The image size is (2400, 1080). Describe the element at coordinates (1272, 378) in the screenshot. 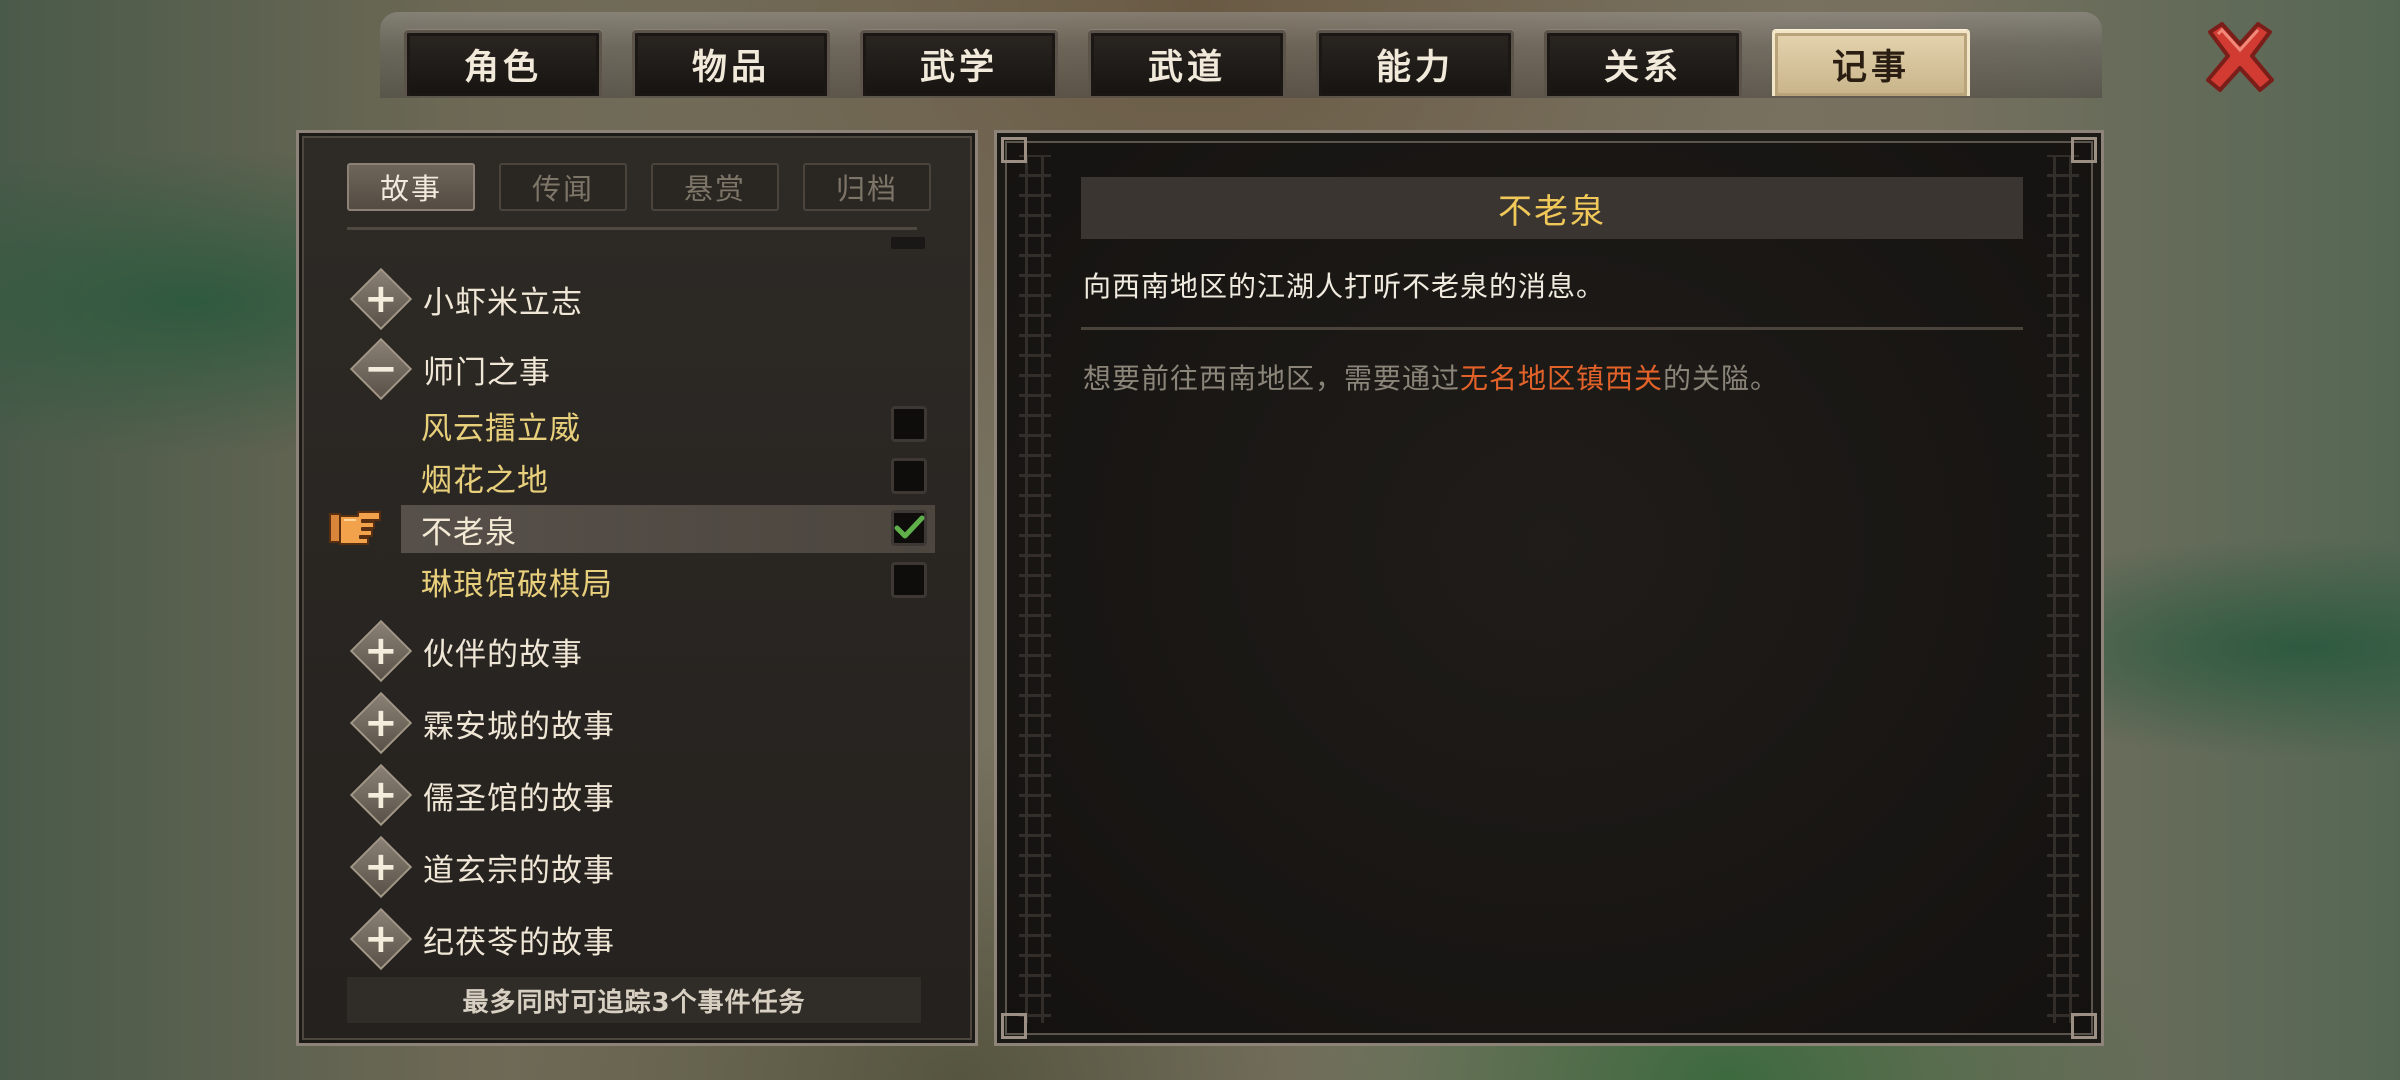

I see `hint-text: 想要前往西南地区，需要通过` at that location.